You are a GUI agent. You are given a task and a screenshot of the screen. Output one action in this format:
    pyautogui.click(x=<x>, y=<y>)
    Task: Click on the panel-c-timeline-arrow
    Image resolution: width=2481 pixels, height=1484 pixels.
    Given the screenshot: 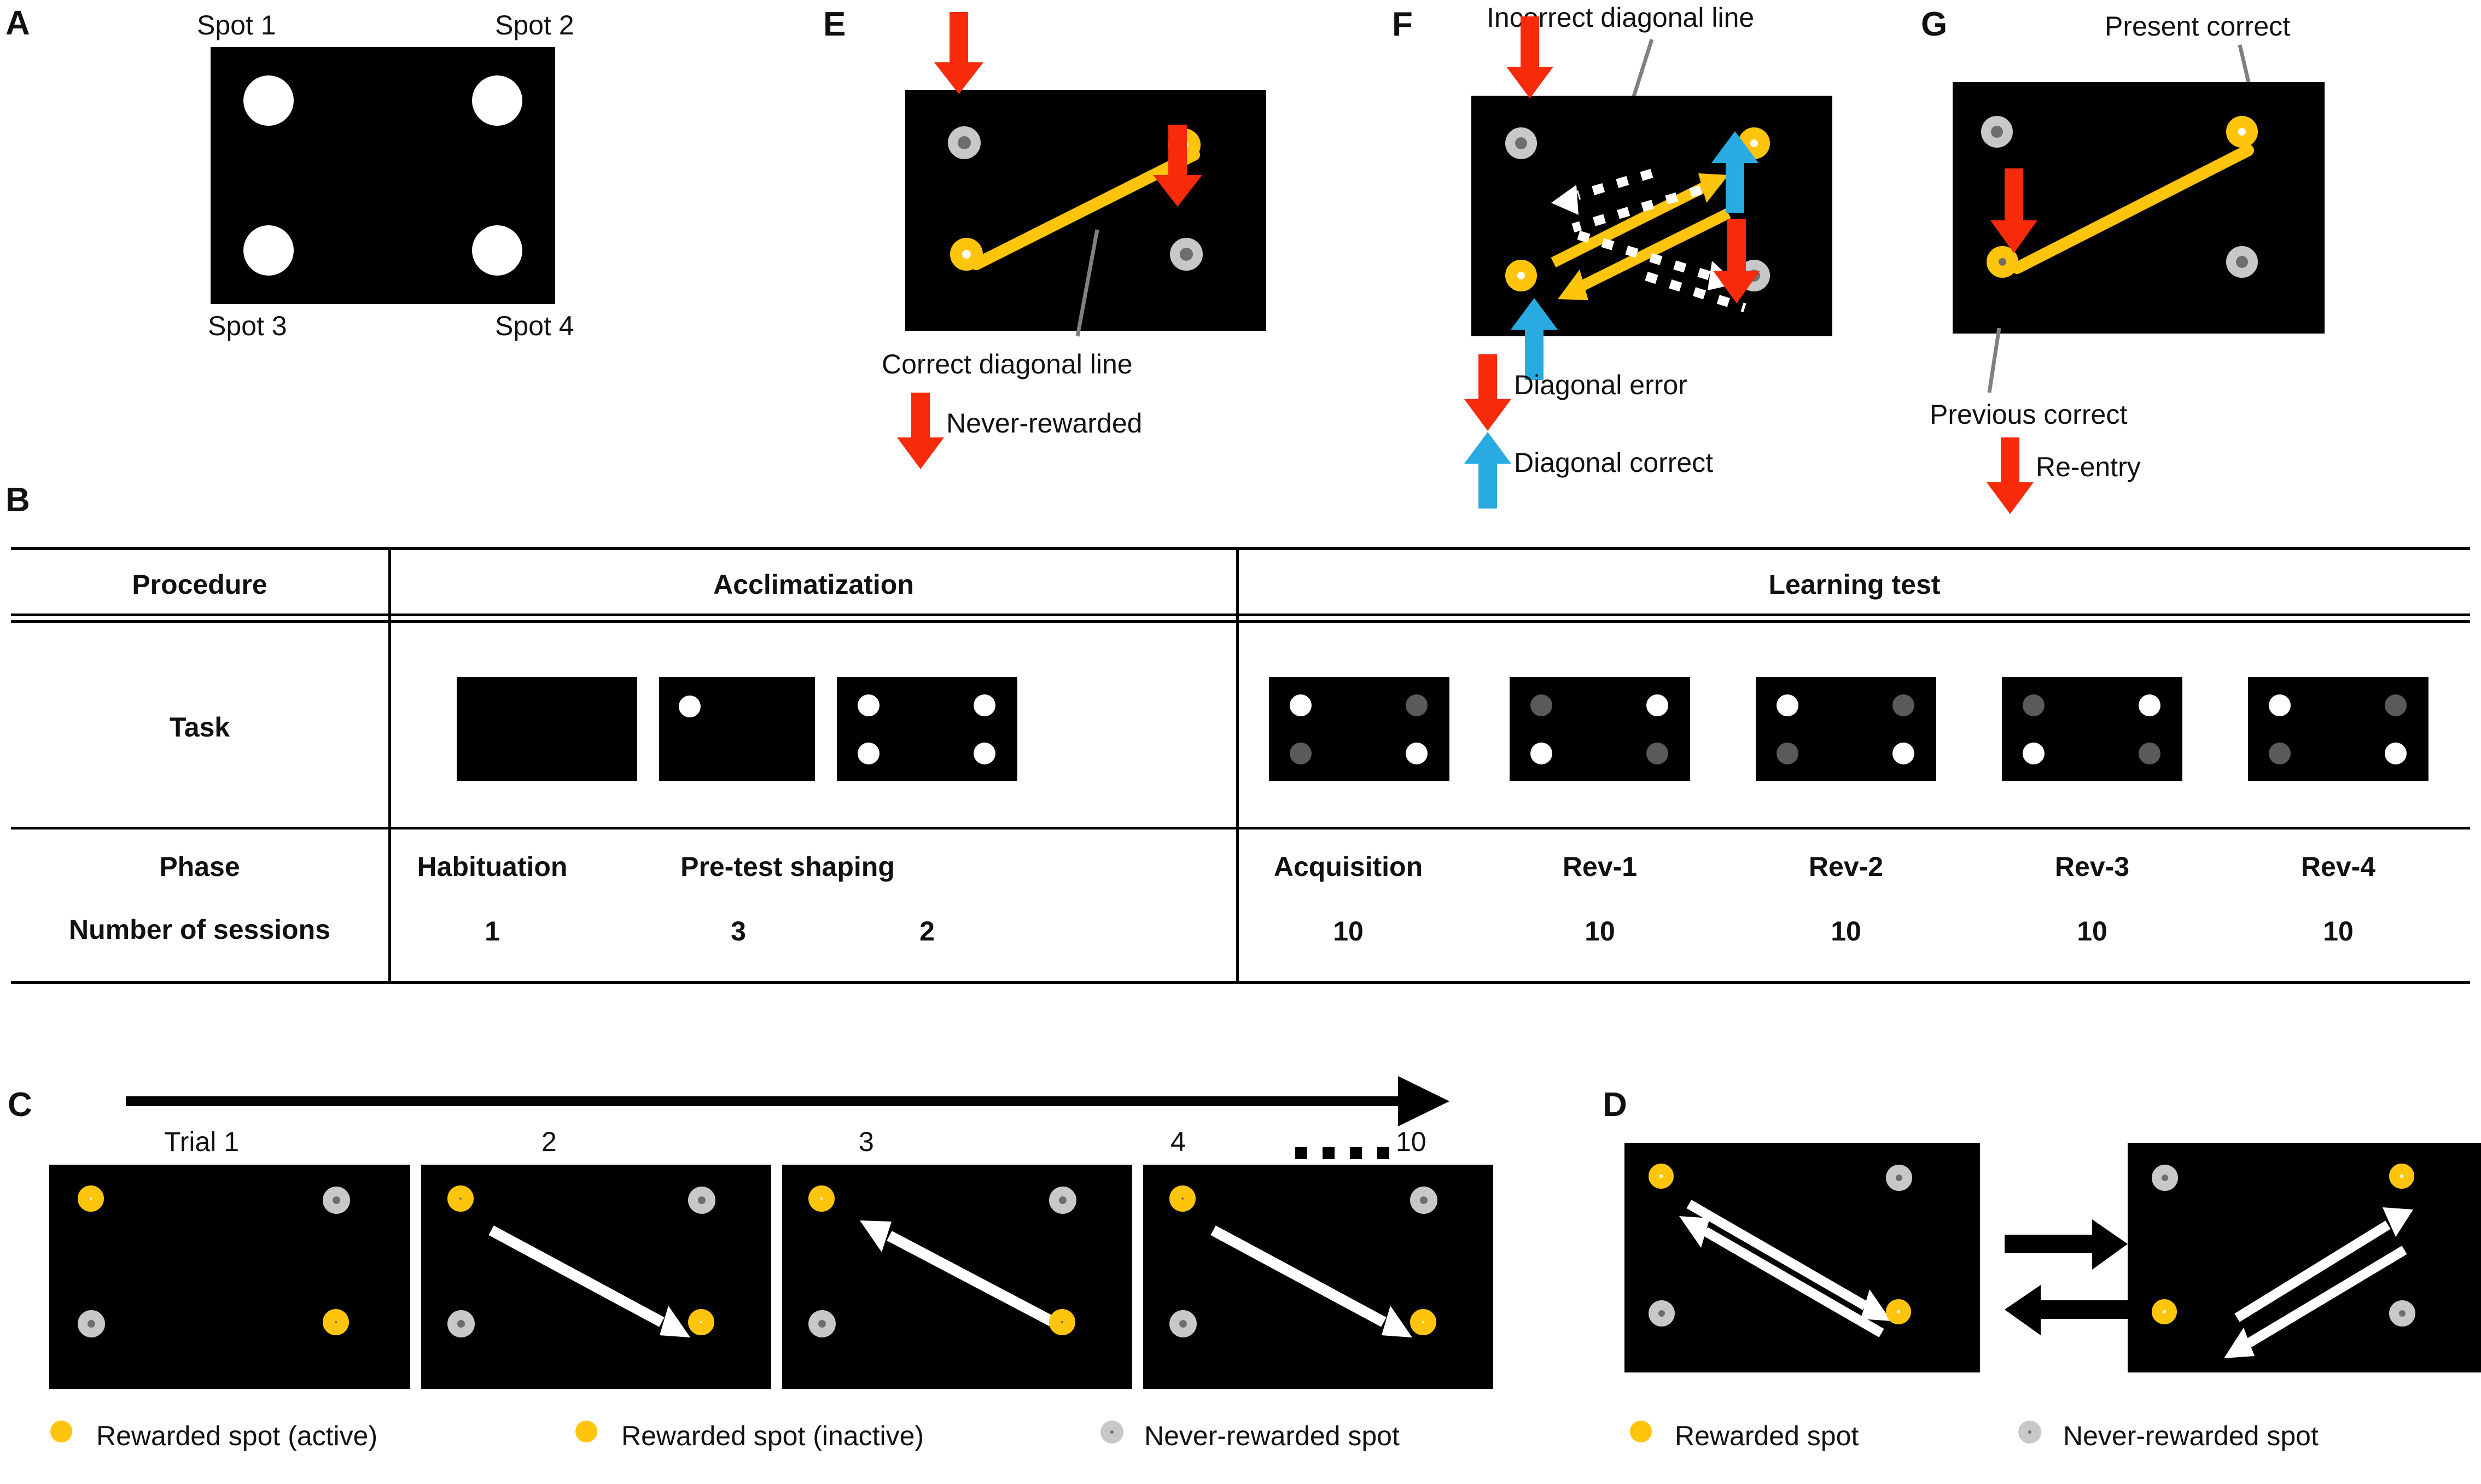 What is the action you would take?
    pyautogui.click(x=787, y=1101)
    